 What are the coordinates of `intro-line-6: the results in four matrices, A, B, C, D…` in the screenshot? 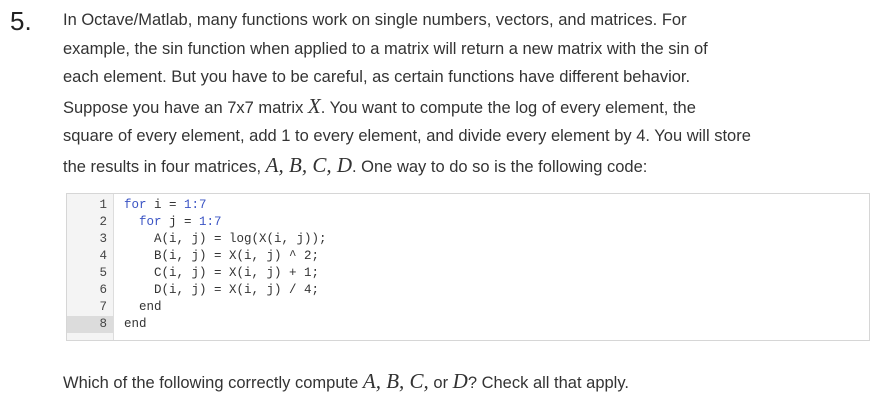 It's located at (473, 166).